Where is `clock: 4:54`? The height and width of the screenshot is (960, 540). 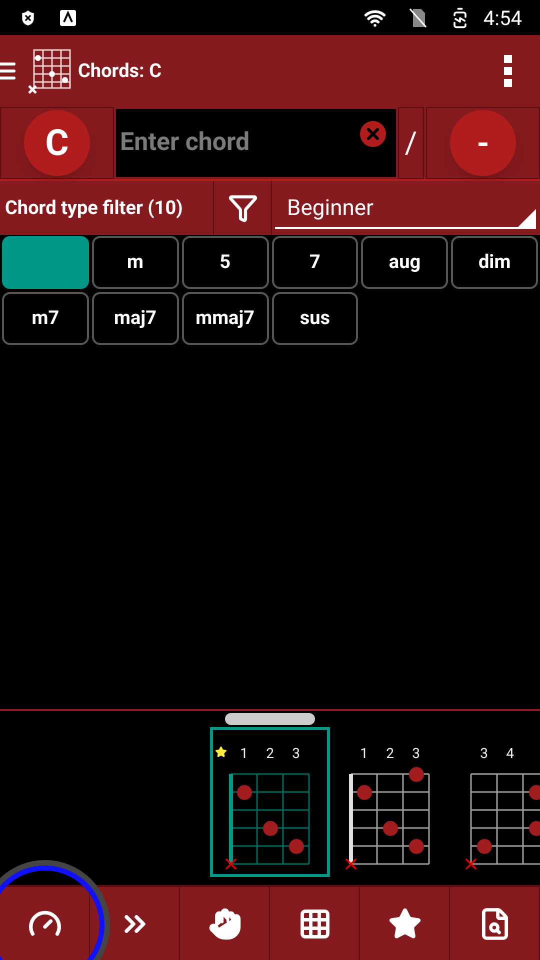
clock: 4:54 is located at coordinates (502, 18).